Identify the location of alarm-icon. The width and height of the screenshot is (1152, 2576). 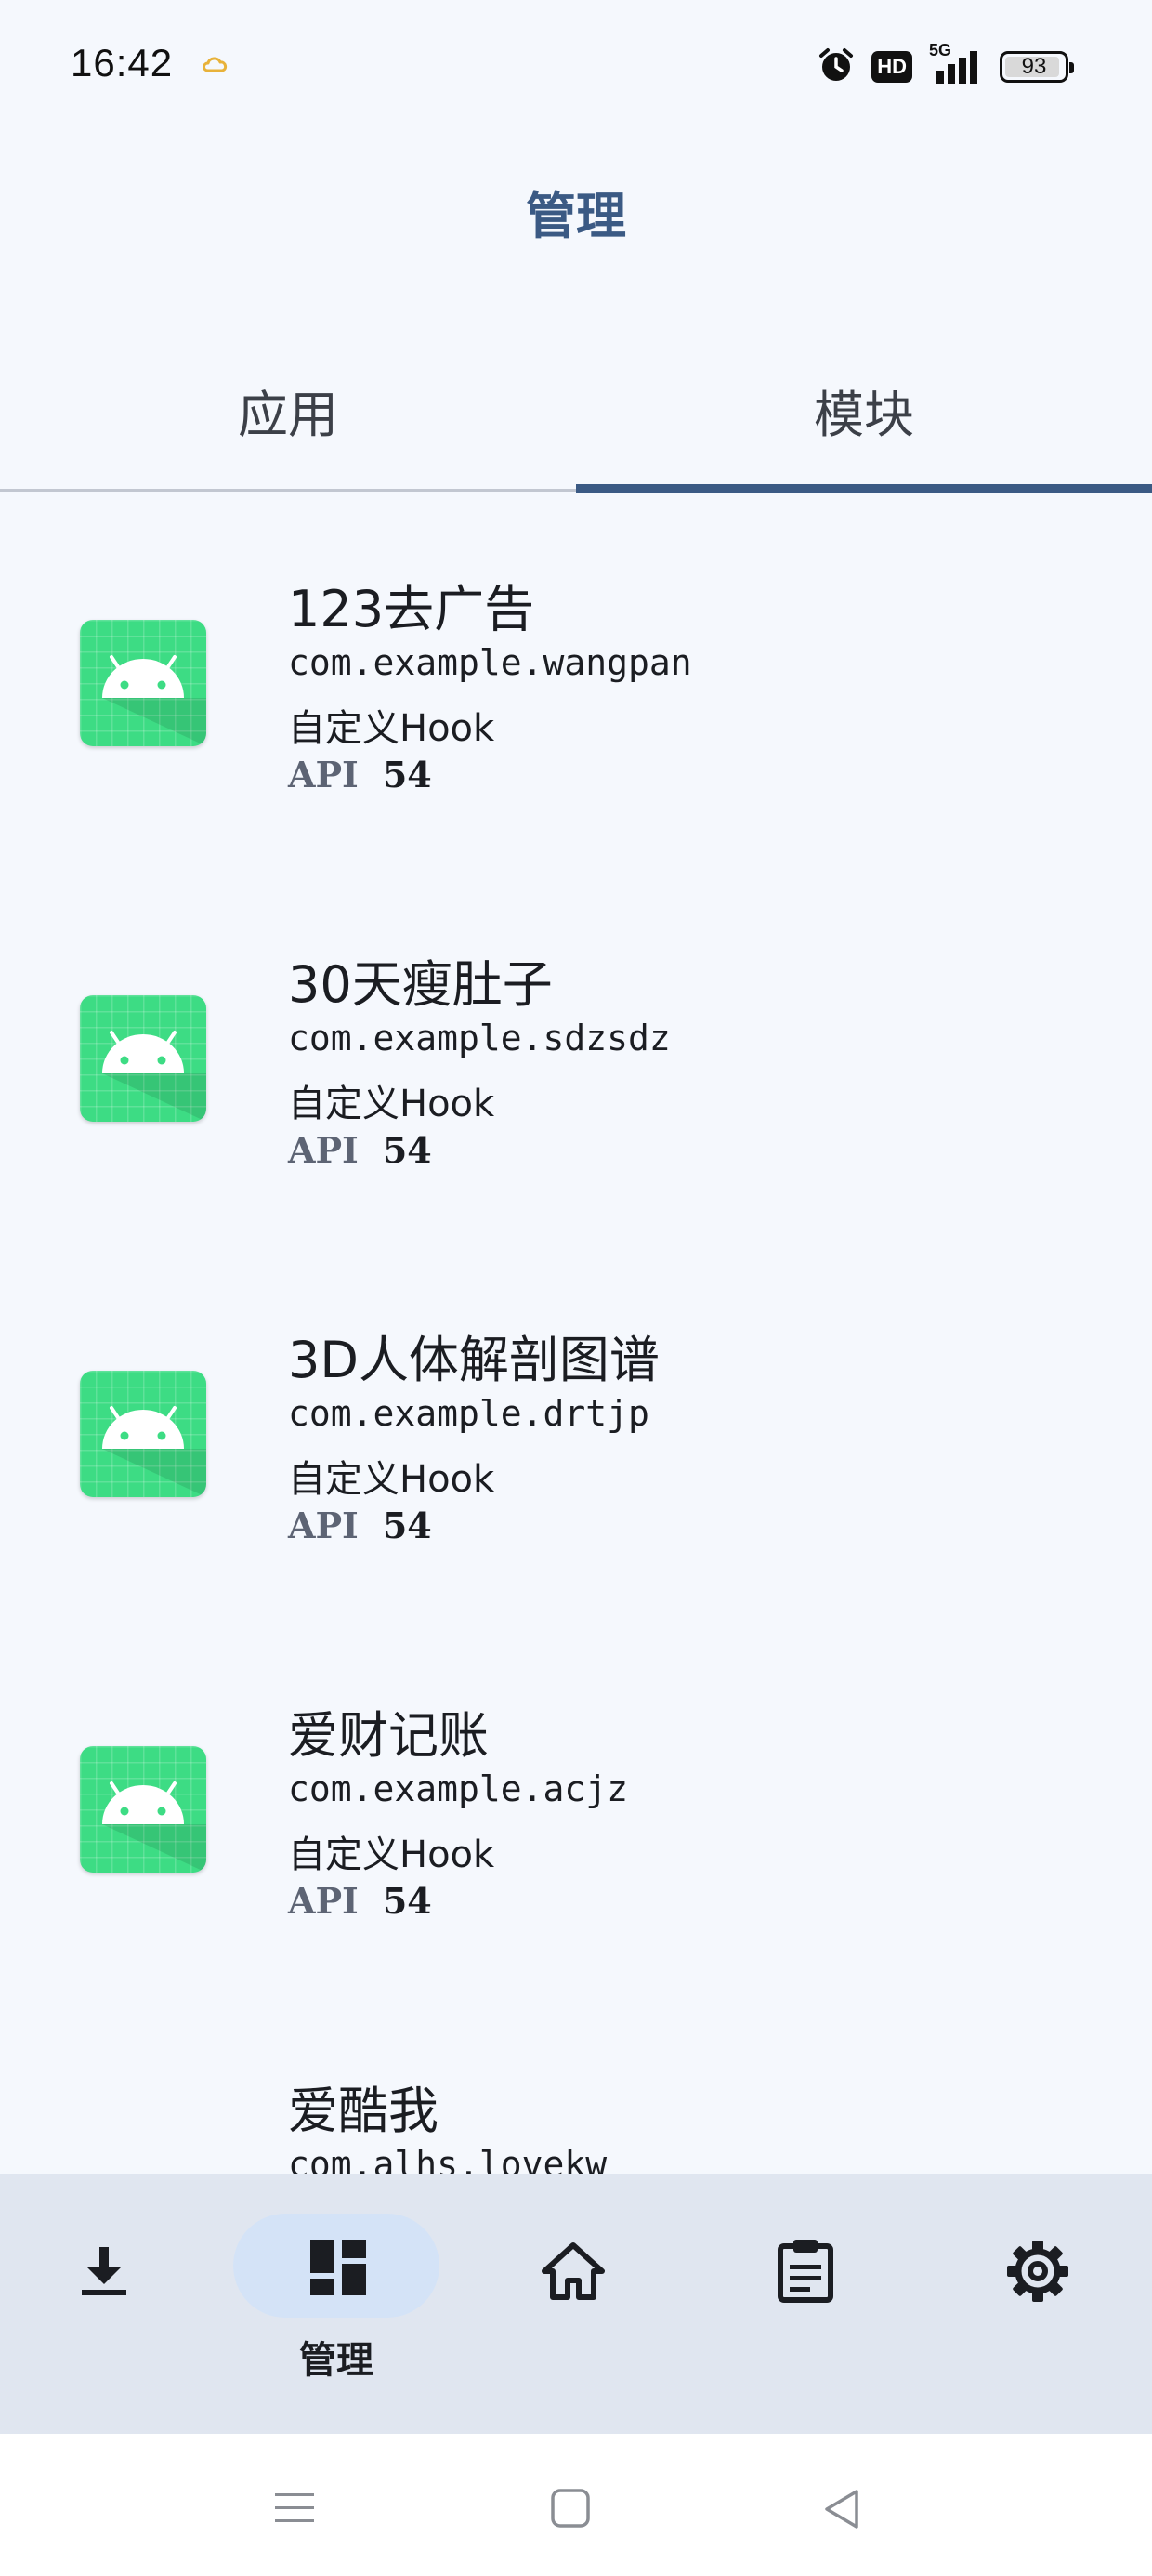
(836, 66).